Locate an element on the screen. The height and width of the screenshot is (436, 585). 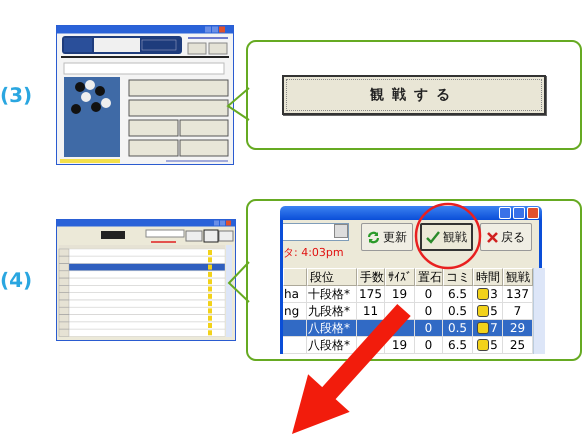
highlight-circle is located at coordinates (448, 236).